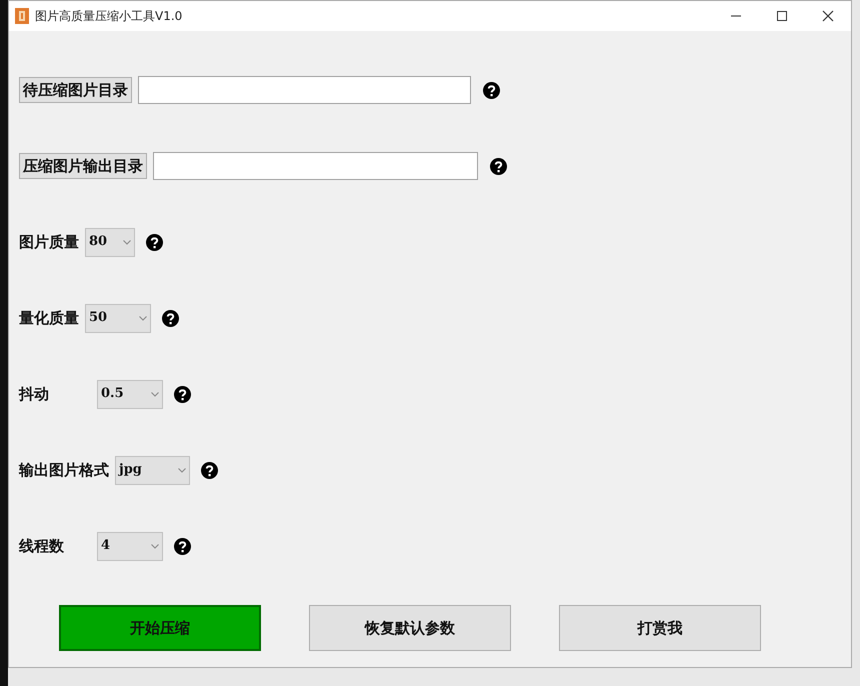  What do you see at coordinates (110, 242) in the screenshot?
I see `dropdown: 80` at bounding box center [110, 242].